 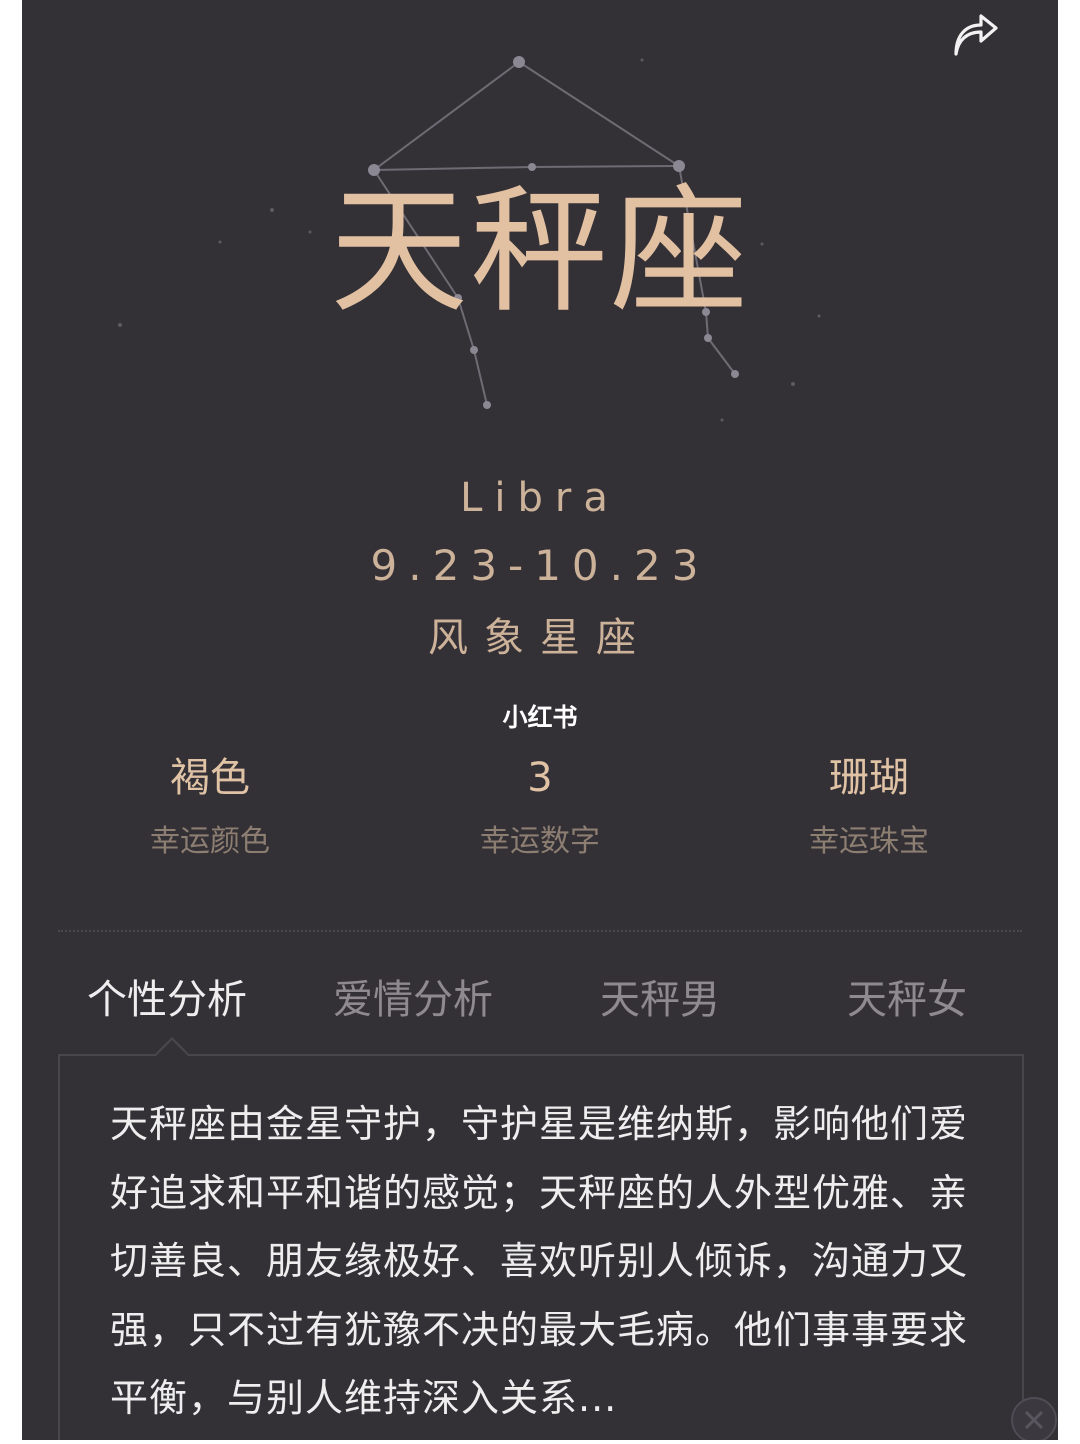 What do you see at coordinates (172, 1048) in the screenshot?
I see `active-tab-indicator-fill` at bounding box center [172, 1048].